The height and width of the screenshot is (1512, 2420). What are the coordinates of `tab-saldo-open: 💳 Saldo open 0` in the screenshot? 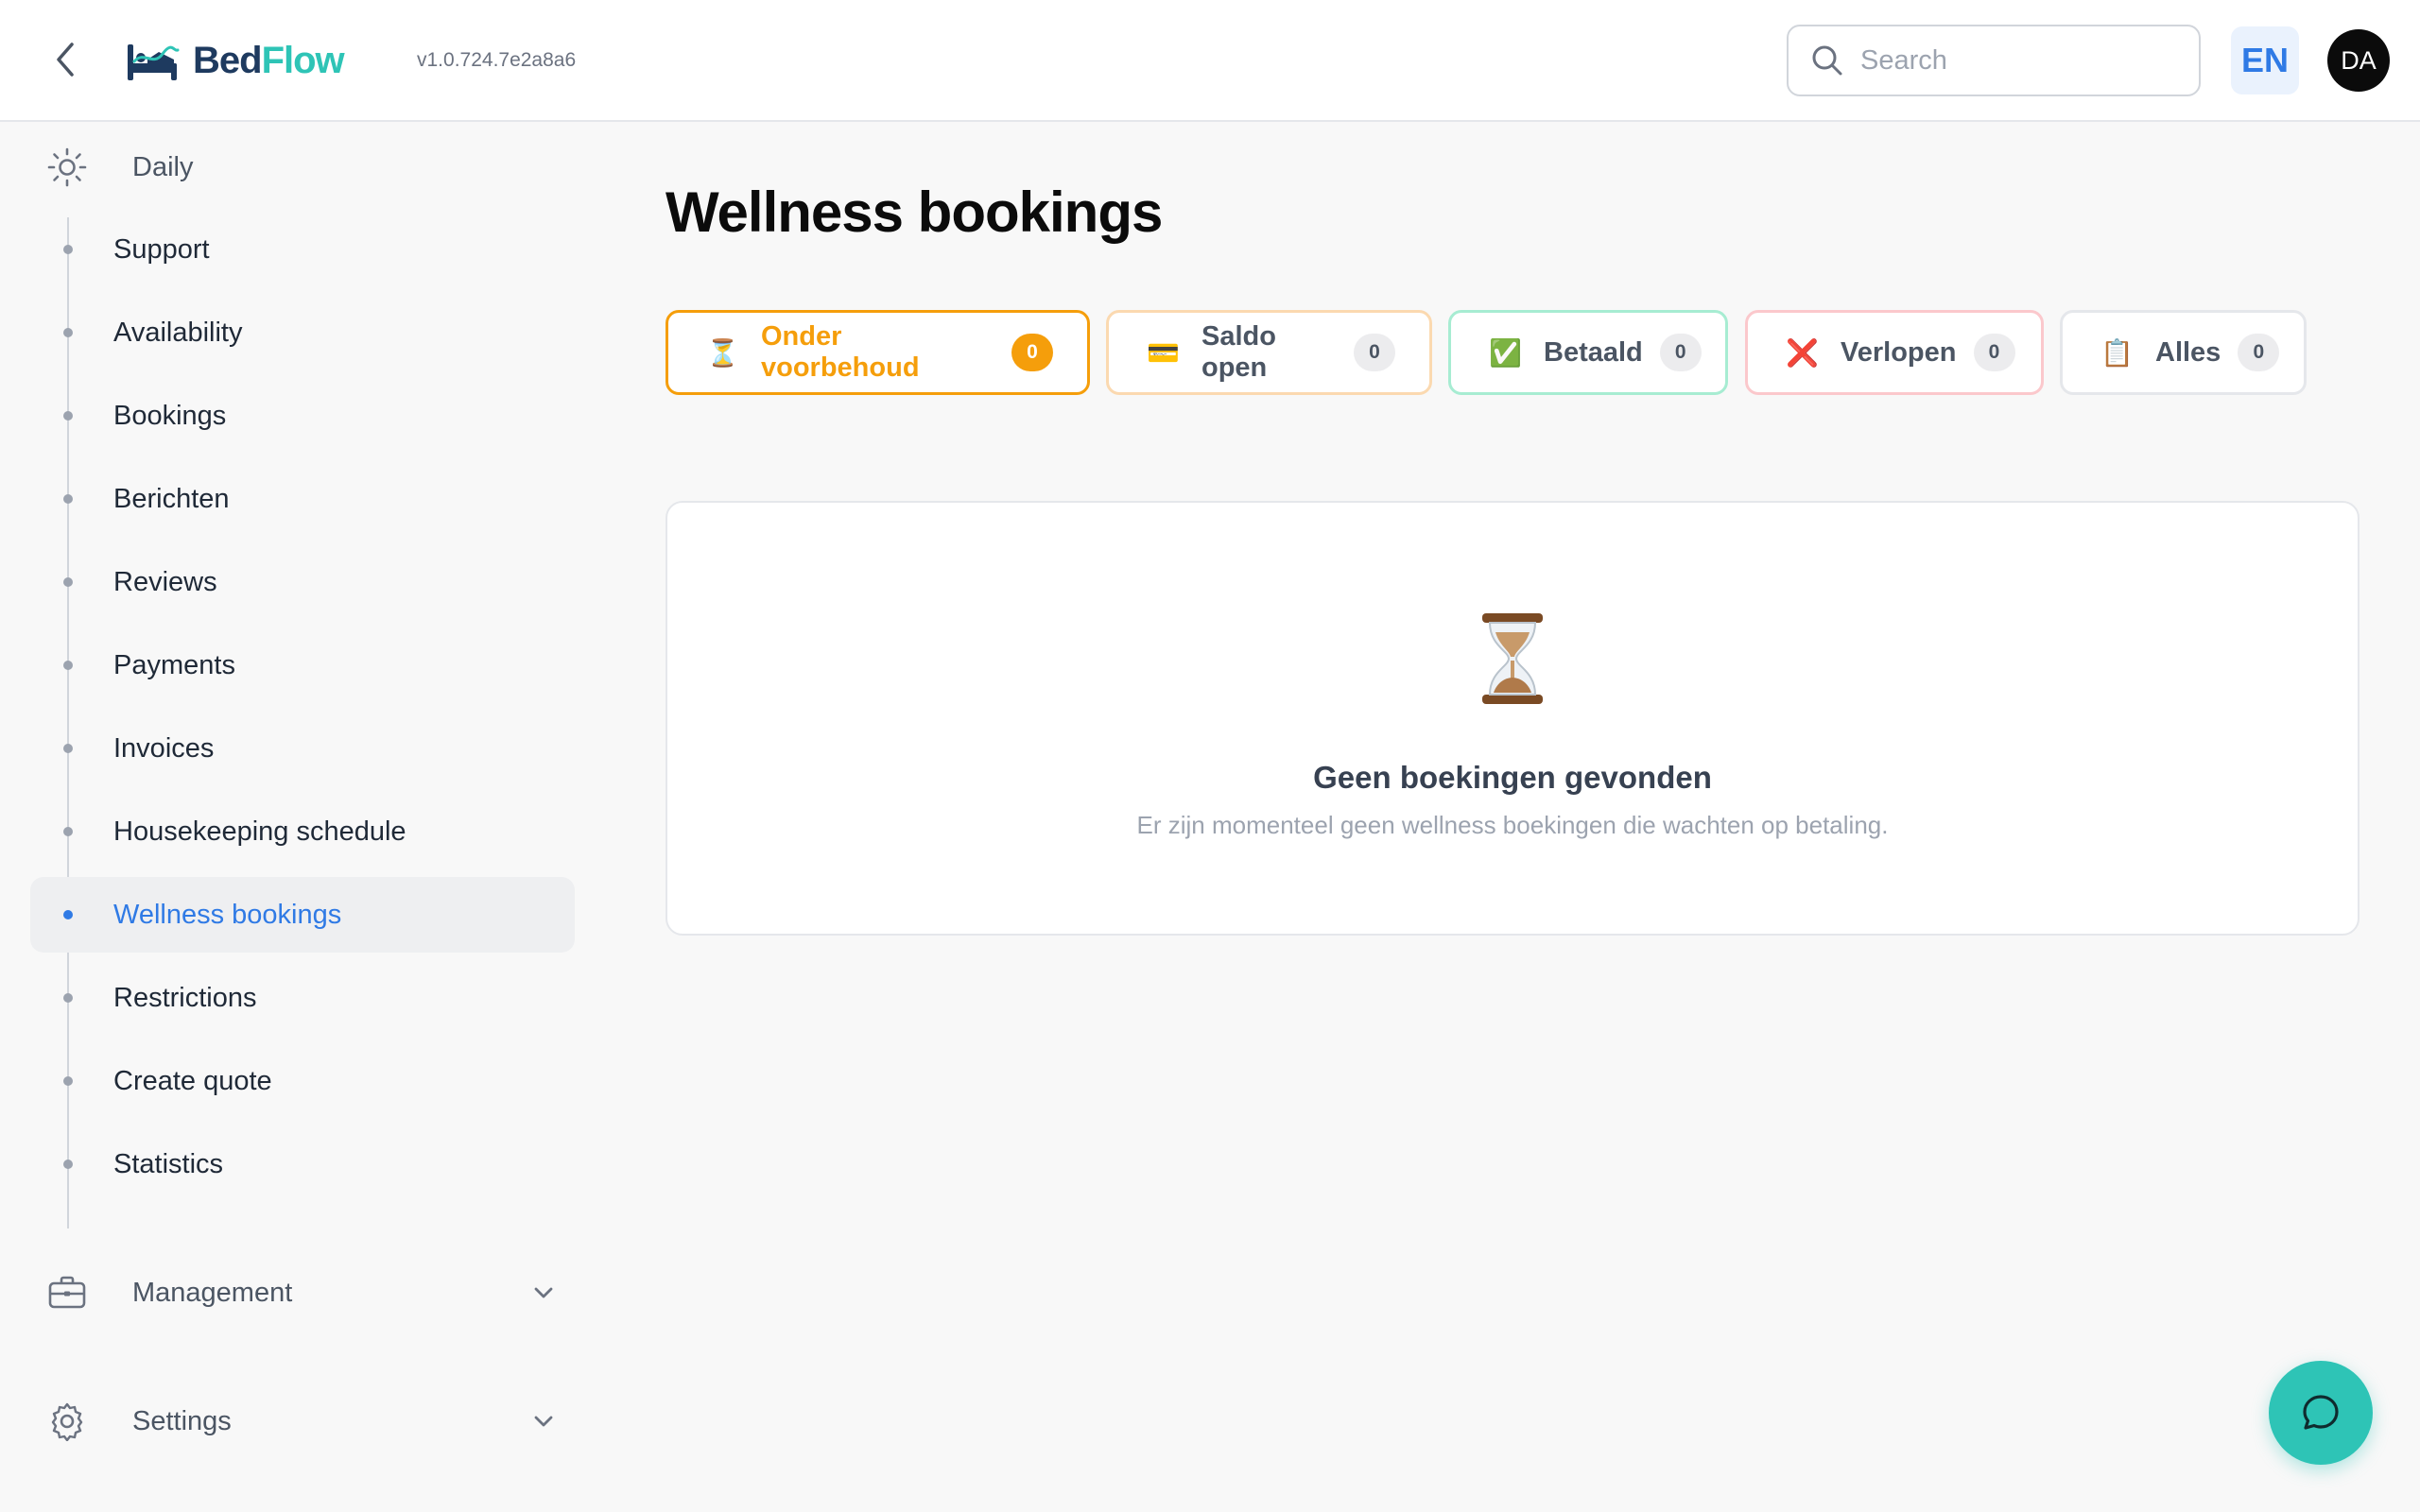 It's located at (1269, 352).